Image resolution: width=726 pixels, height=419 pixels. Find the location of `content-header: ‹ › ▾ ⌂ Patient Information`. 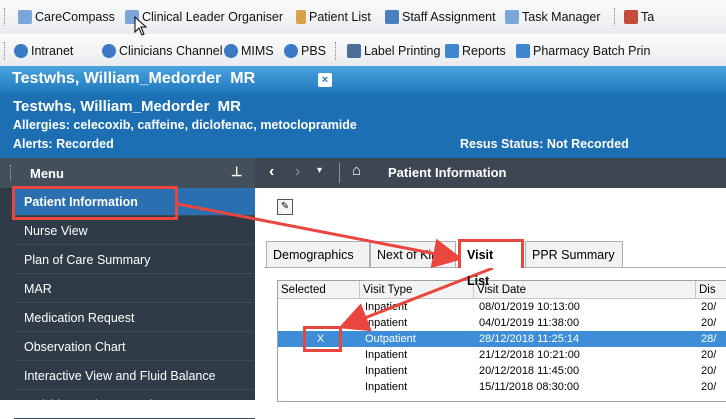

content-header: ‹ › ▾ ⌂ Patient Information is located at coordinates (490, 173).